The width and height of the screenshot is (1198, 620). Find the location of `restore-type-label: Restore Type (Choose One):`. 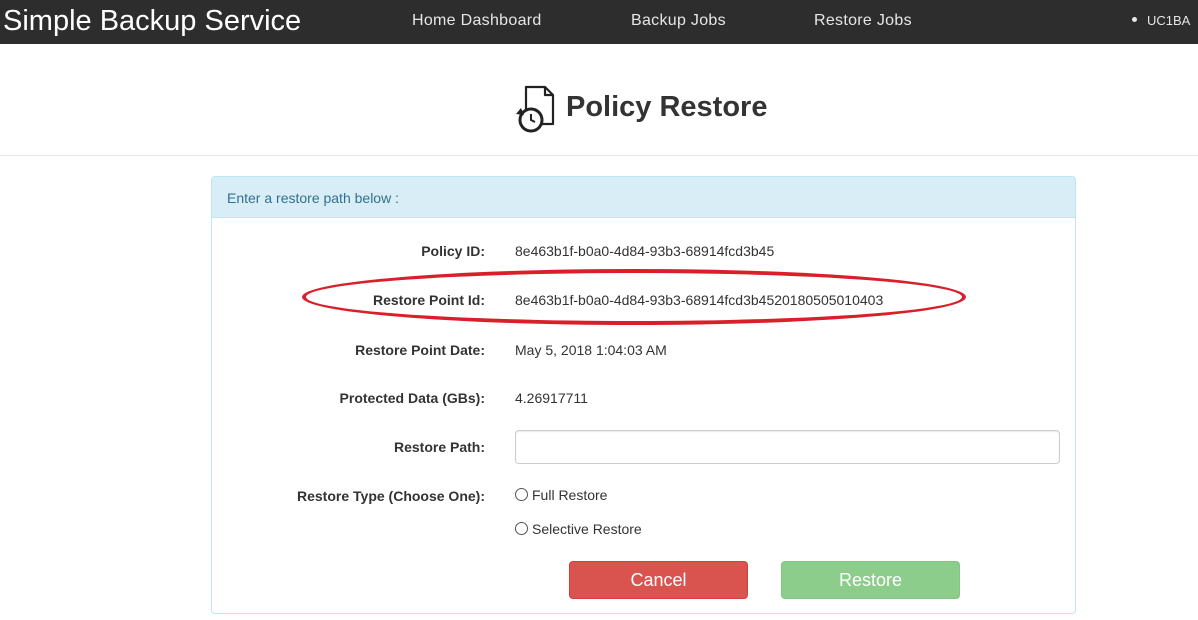

restore-type-label: Restore Type (Choose One): is located at coordinates (391, 496).